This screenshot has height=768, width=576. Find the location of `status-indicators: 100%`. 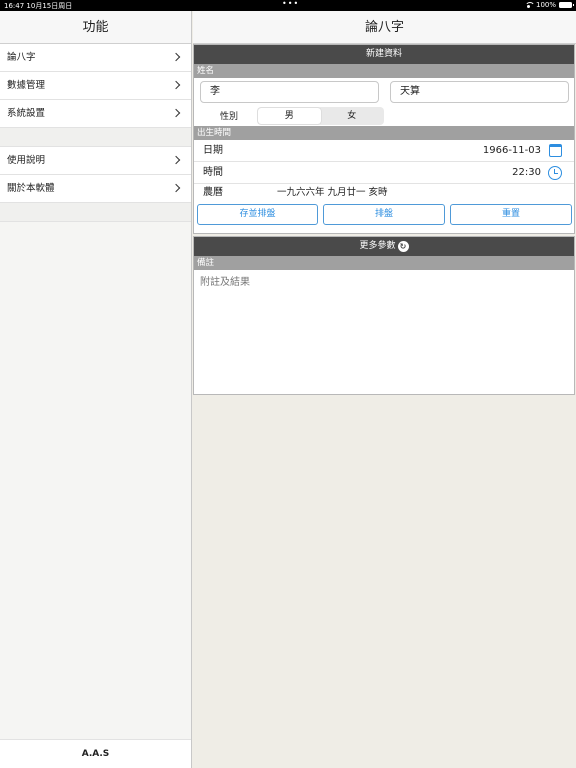

status-indicators: 100% is located at coordinates (549, 5).